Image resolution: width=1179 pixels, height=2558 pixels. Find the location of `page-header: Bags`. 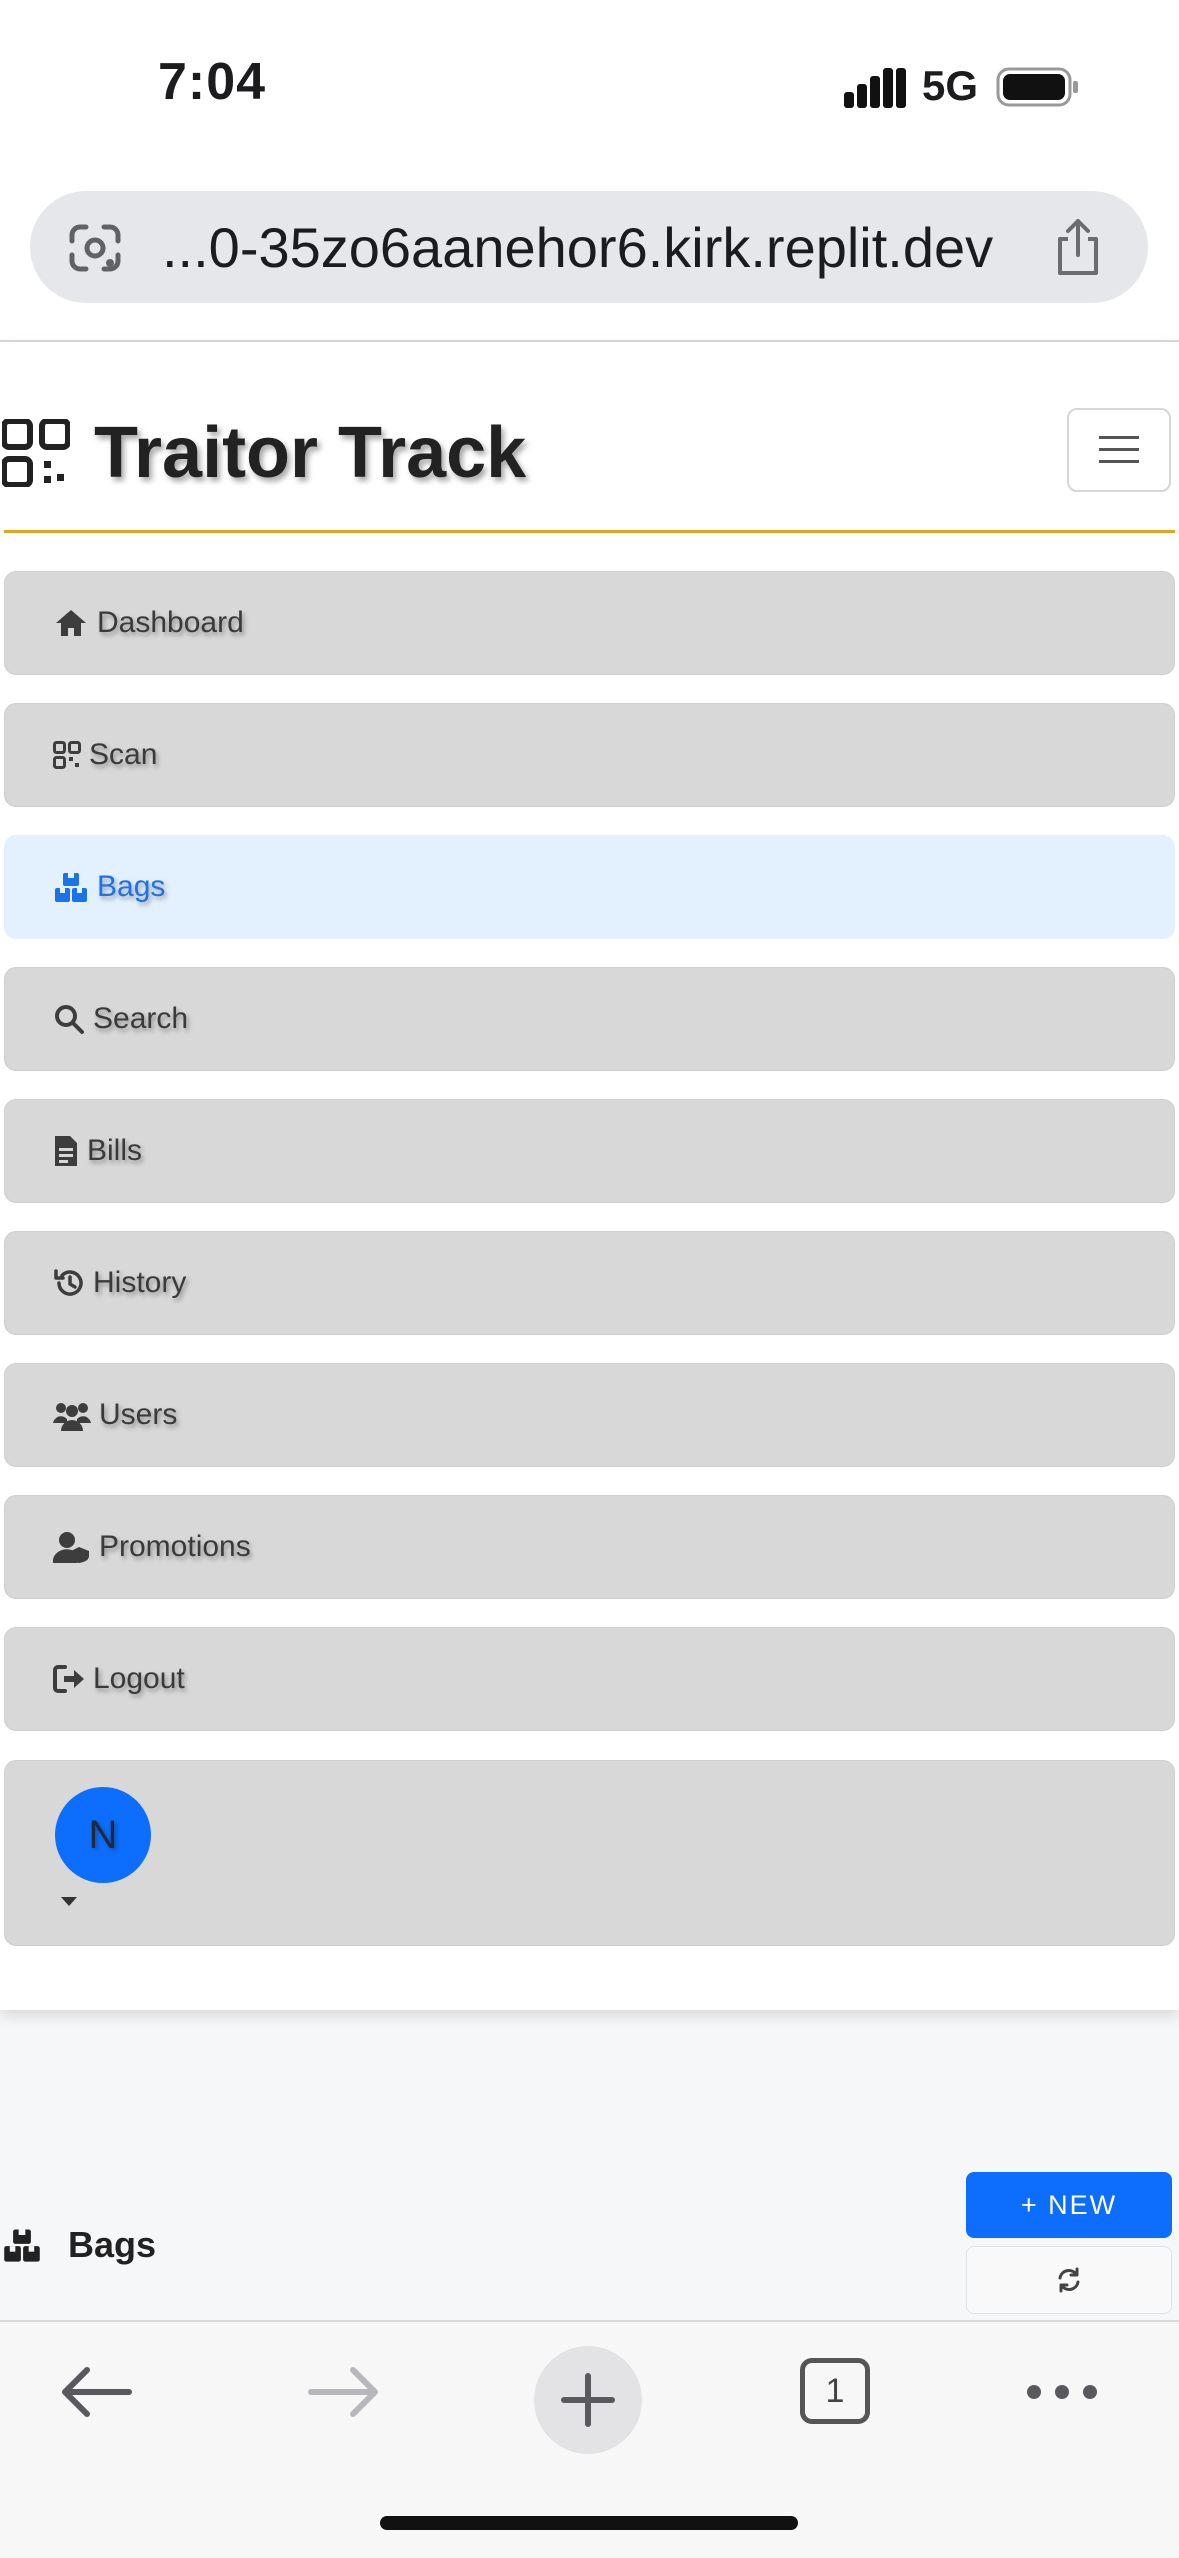

page-header: Bags is located at coordinates (78, 2245).